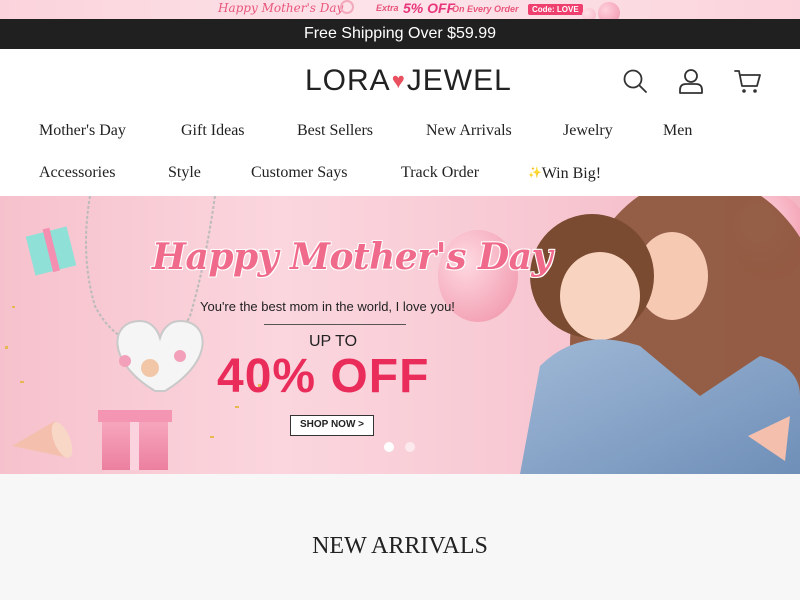 The image size is (800, 600). I want to click on nav-best-sellers: Best Sellers, so click(335, 131).